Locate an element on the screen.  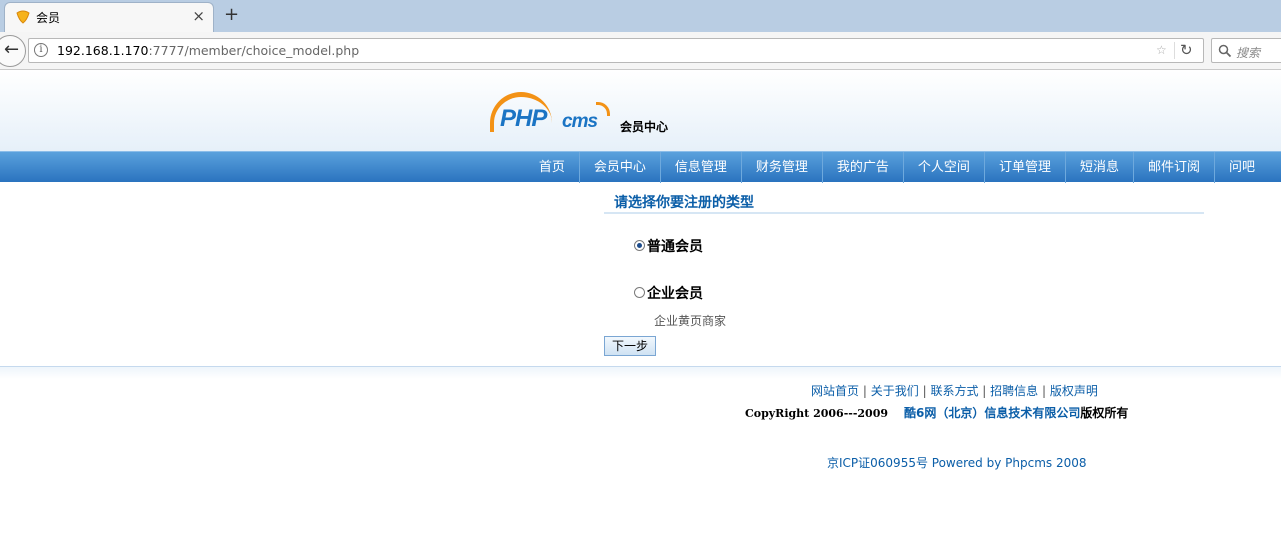
copyright-line: CopyRight 2006---2009 酷6网（北京）信息技术有限公司版权所有 is located at coordinates (936, 412).